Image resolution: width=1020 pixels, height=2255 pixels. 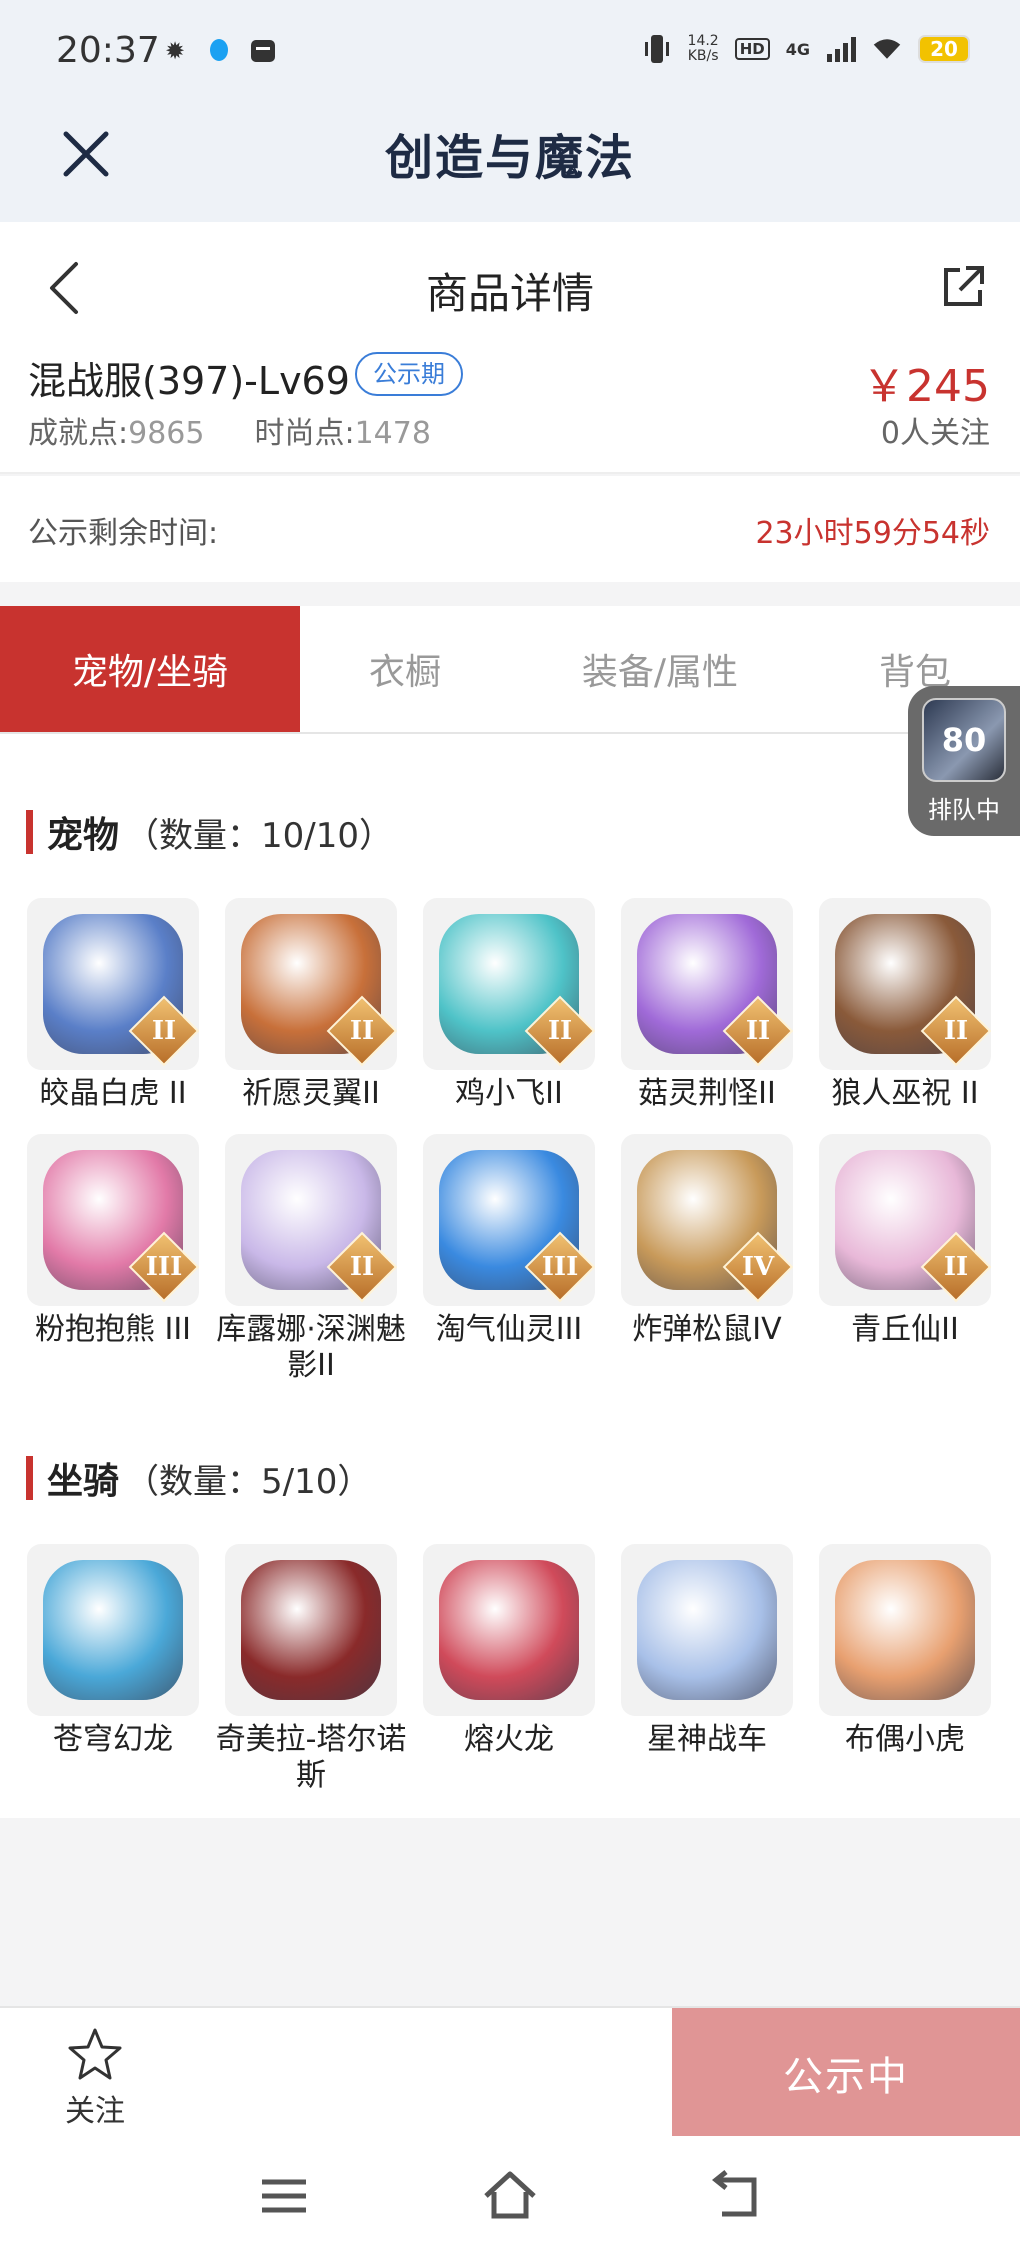 I want to click on pet-card: II 青丘仙II, so click(x=905, y=1241).